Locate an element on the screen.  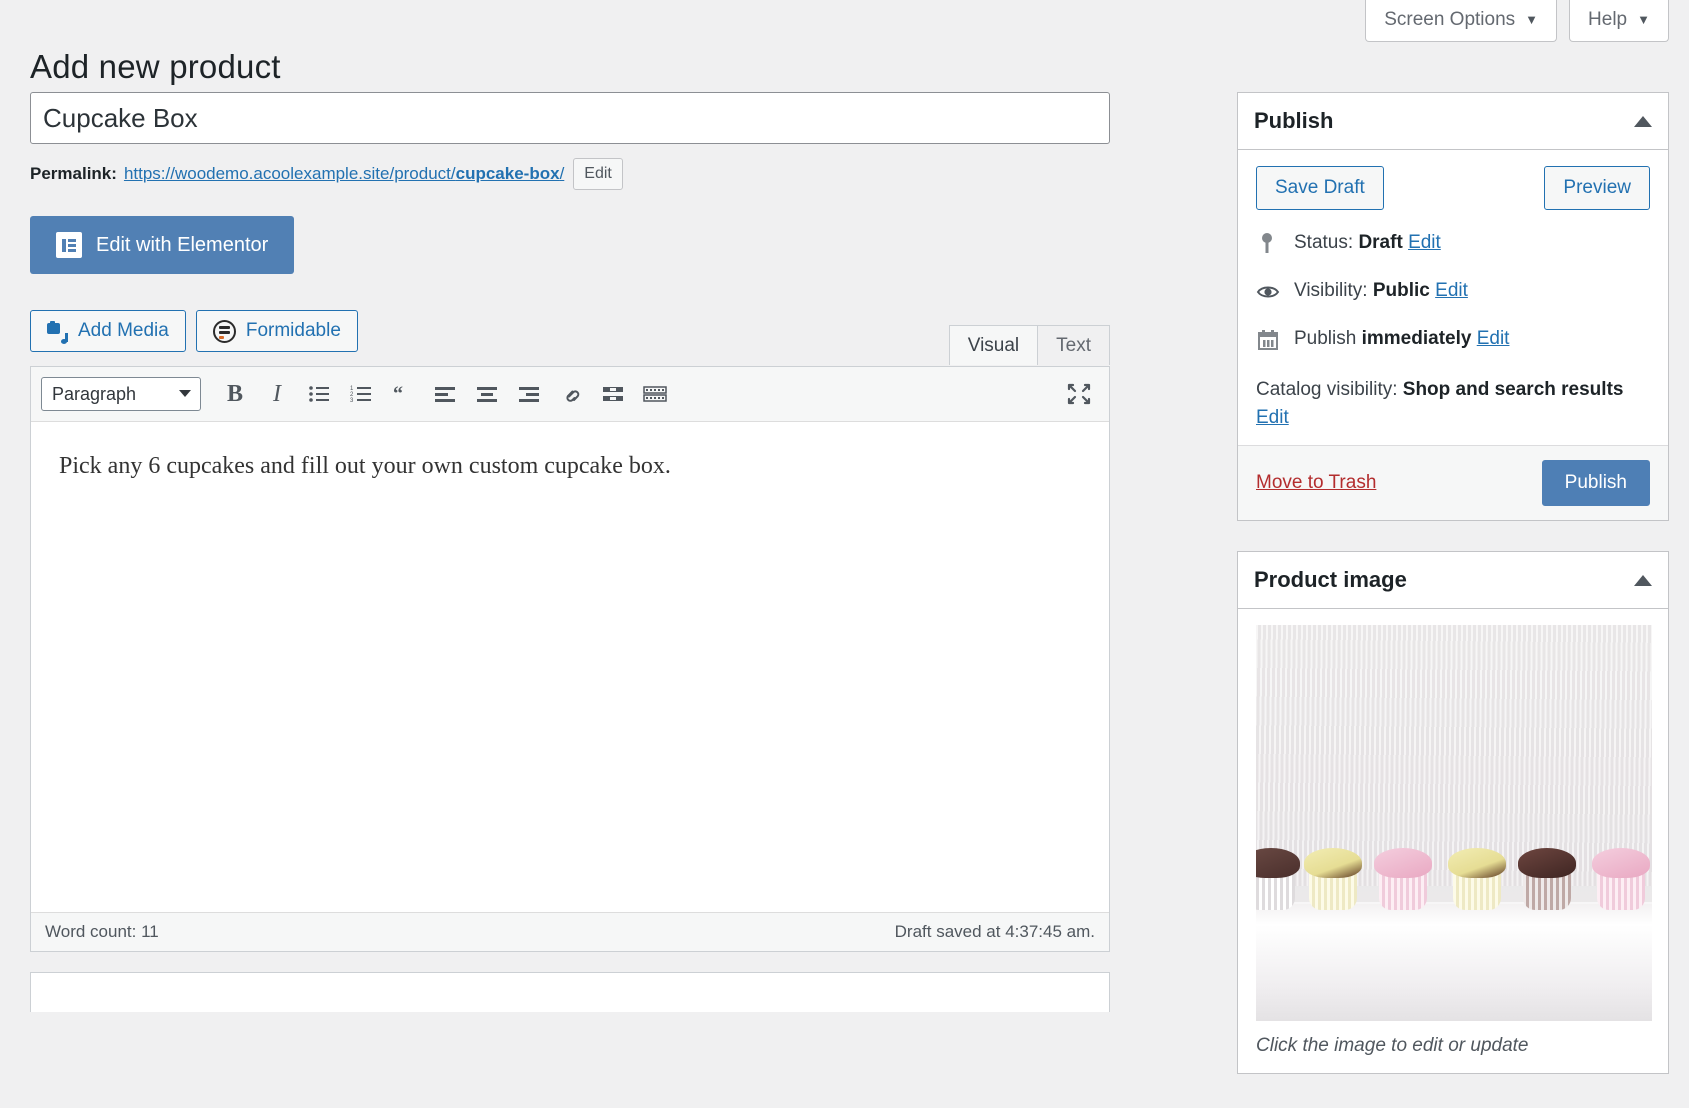
pin-icon is located at coordinates (1269, 245).